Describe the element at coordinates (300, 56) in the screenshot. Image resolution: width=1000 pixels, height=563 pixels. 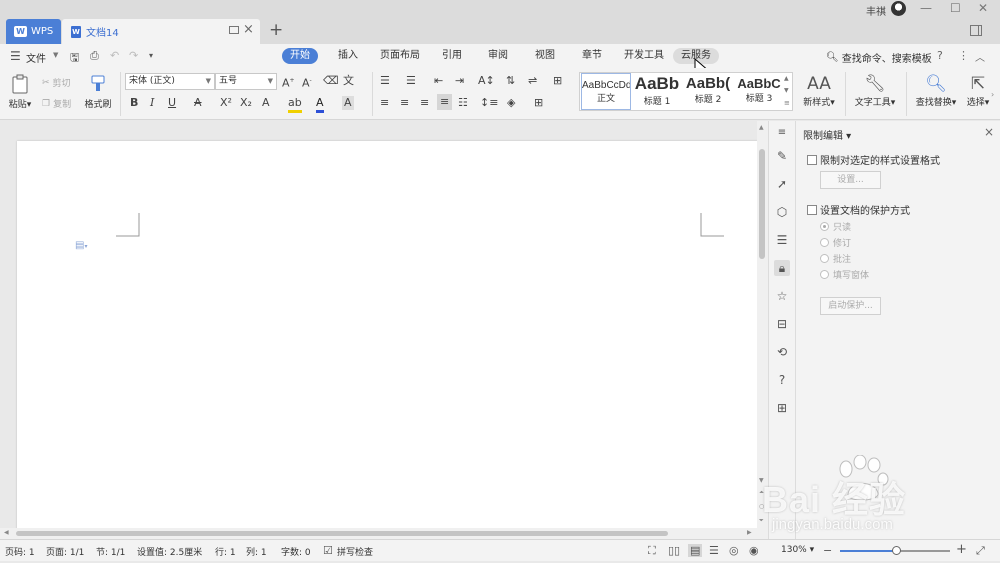
I see `tab-home: 开始` at that location.